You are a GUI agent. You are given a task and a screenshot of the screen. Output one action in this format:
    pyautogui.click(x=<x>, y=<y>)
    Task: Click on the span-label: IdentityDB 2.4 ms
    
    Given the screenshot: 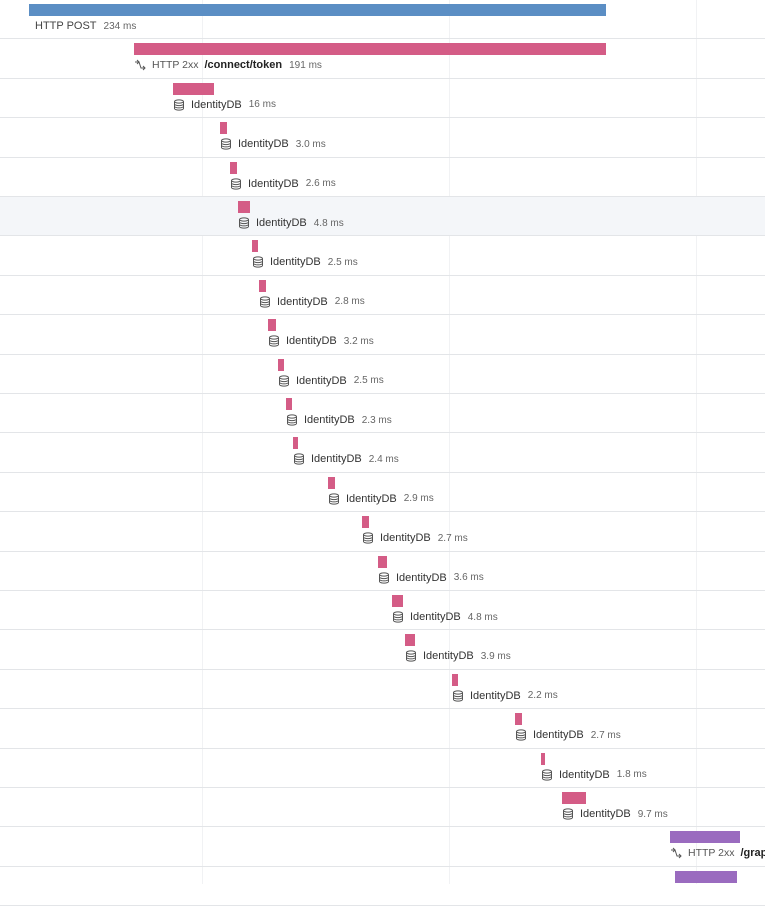 What is the action you would take?
    pyautogui.click(x=346, y=459)
    